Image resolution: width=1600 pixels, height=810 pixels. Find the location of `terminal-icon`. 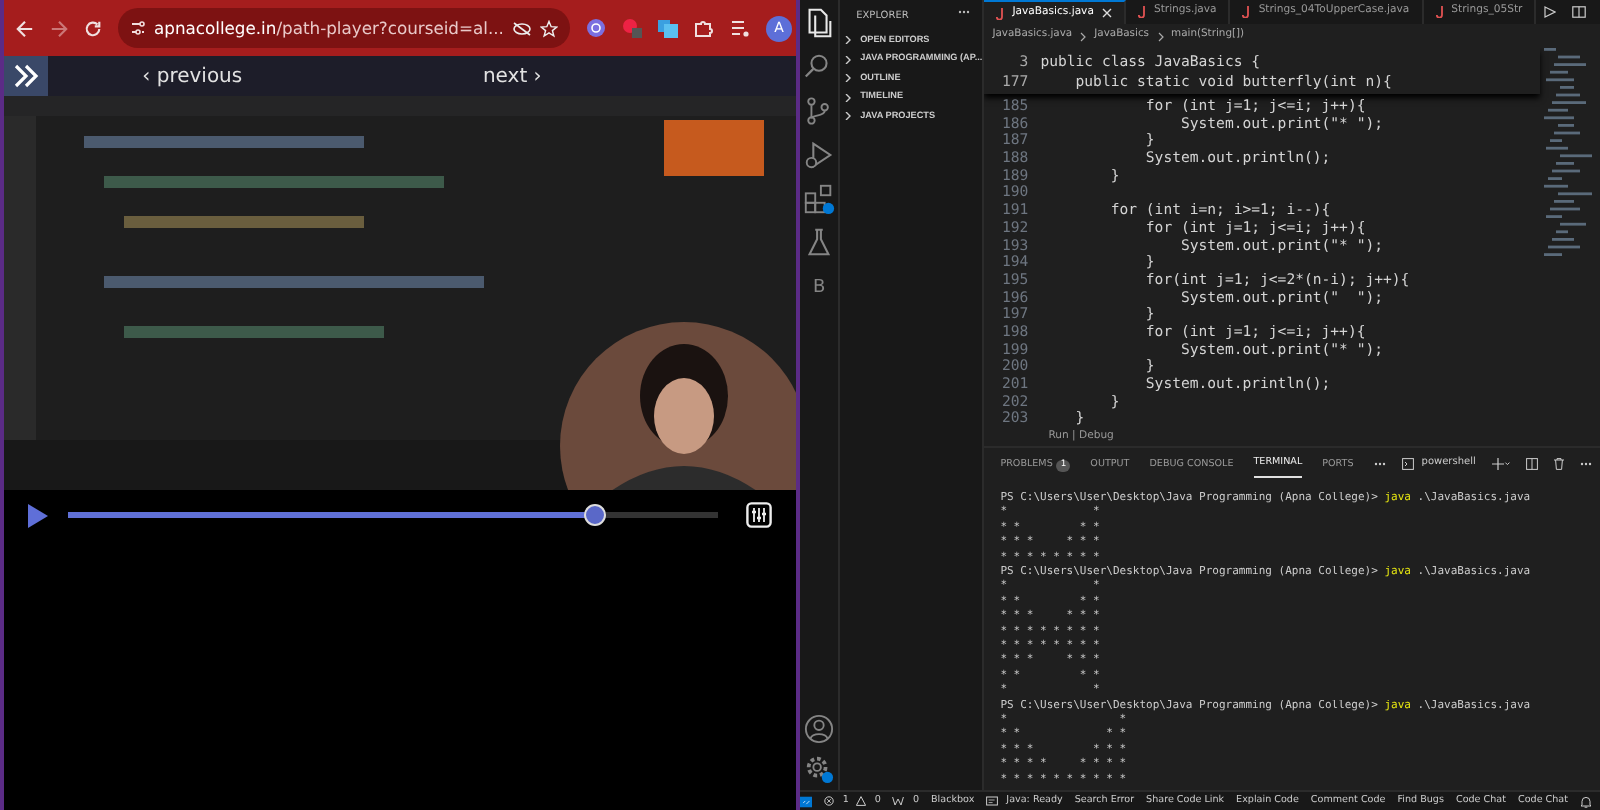

terminal-icon is located at coordinates (1407, 464).